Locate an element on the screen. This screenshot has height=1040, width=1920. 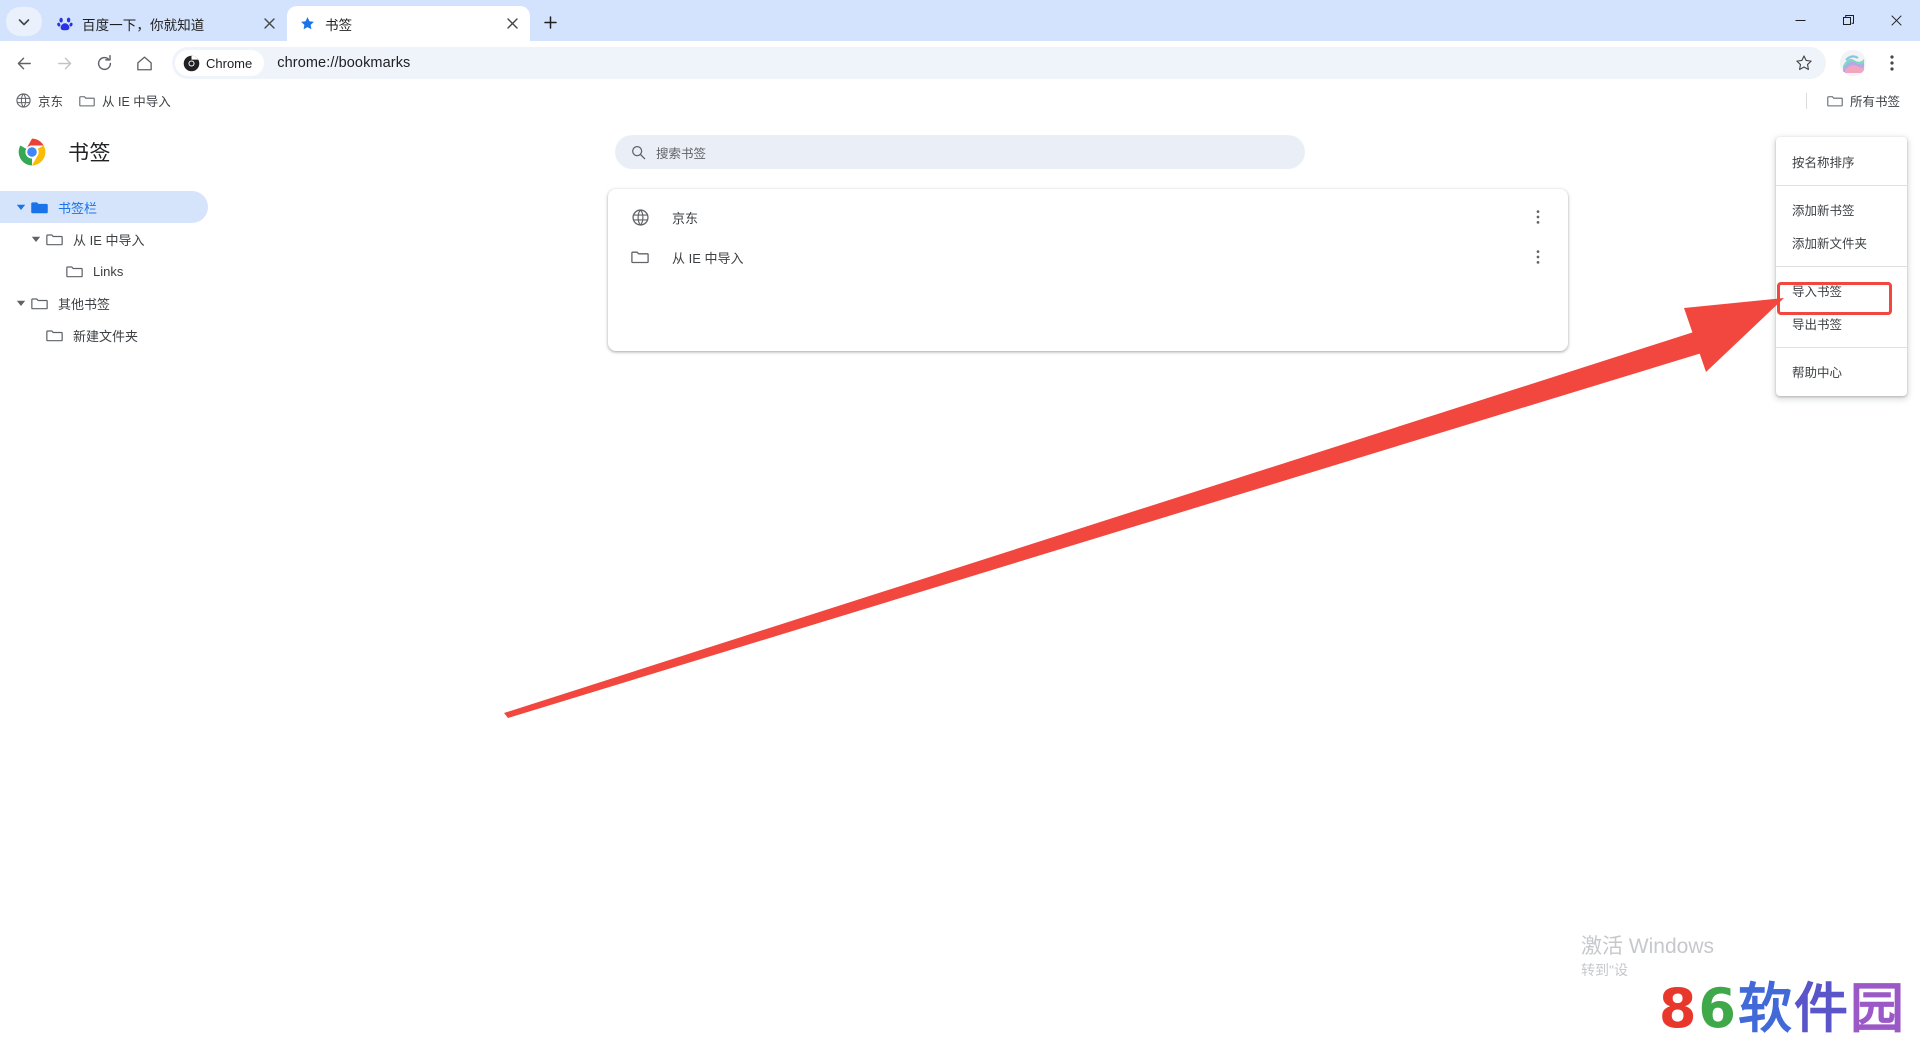
forward-button is located at coordinates (64, 63).